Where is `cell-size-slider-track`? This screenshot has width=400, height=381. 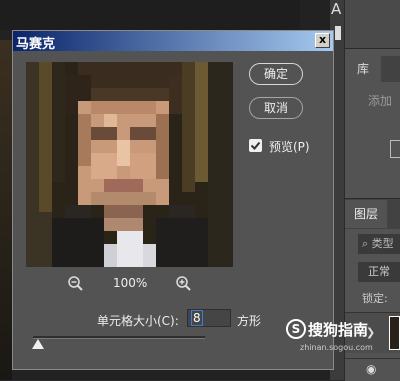
cell-size-slider-track is located at coordinates (119, 337).